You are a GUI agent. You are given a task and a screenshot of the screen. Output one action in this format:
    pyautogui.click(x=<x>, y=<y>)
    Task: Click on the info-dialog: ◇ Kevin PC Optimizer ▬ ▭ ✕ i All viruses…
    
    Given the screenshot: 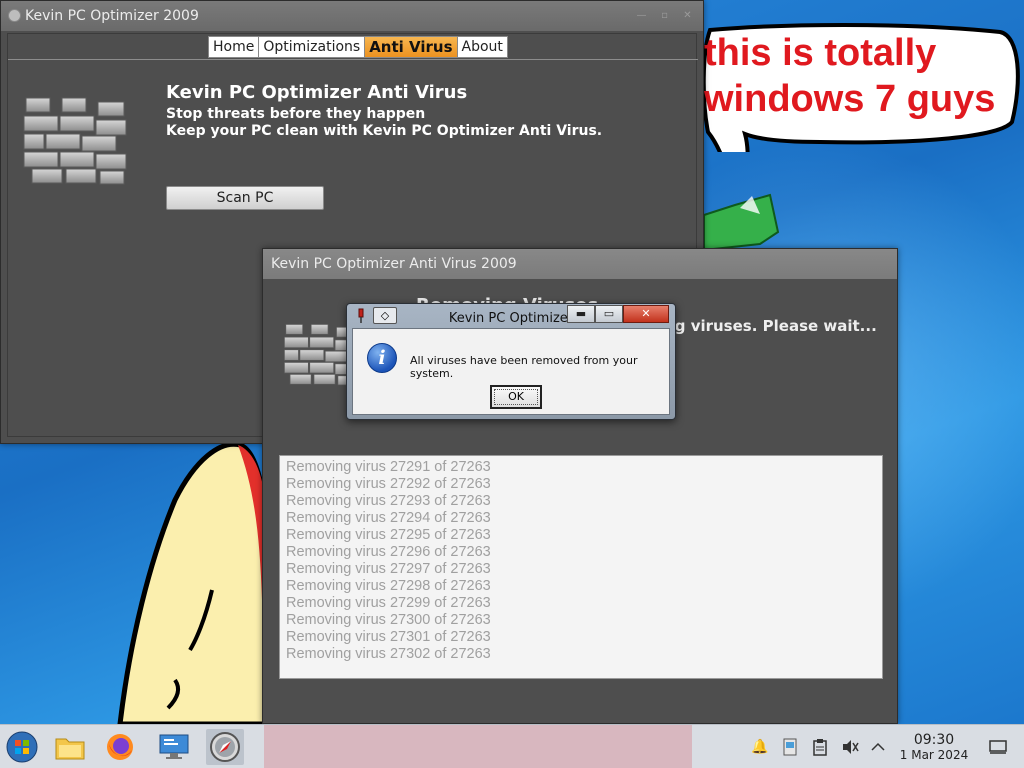 What is the action you would take?
    pyautogui.click(x=511, y=361)
    